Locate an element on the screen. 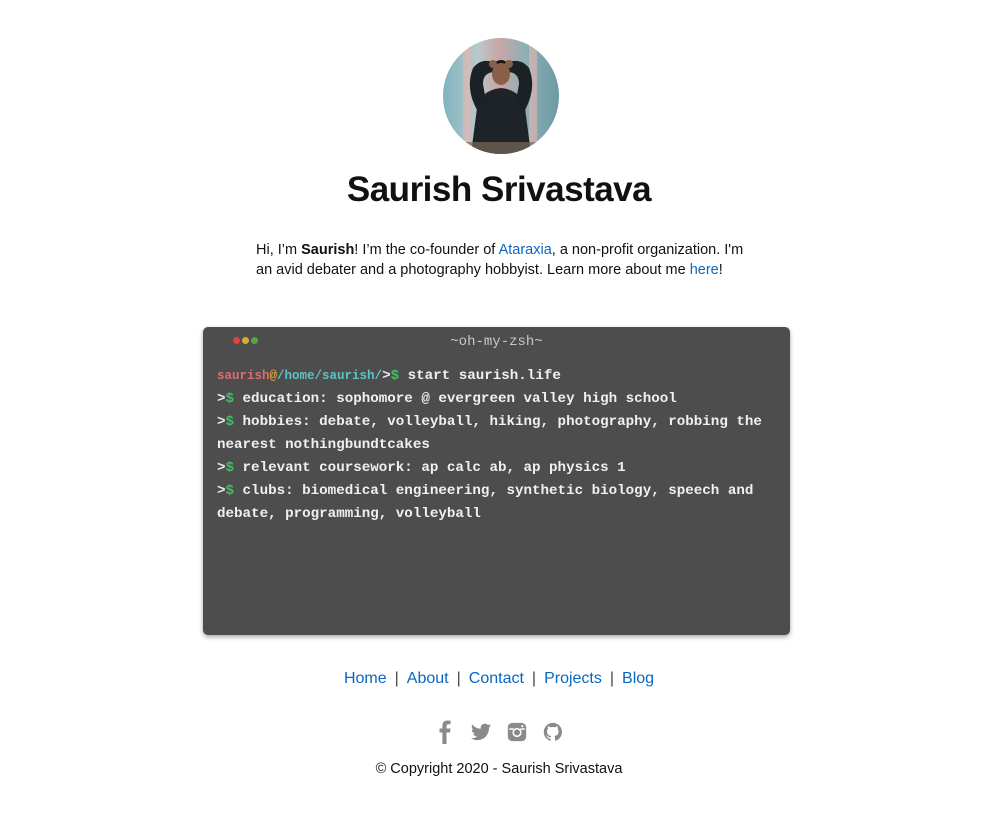  prompt-path: /home/saurish/ is located at coordinates (330, 376).